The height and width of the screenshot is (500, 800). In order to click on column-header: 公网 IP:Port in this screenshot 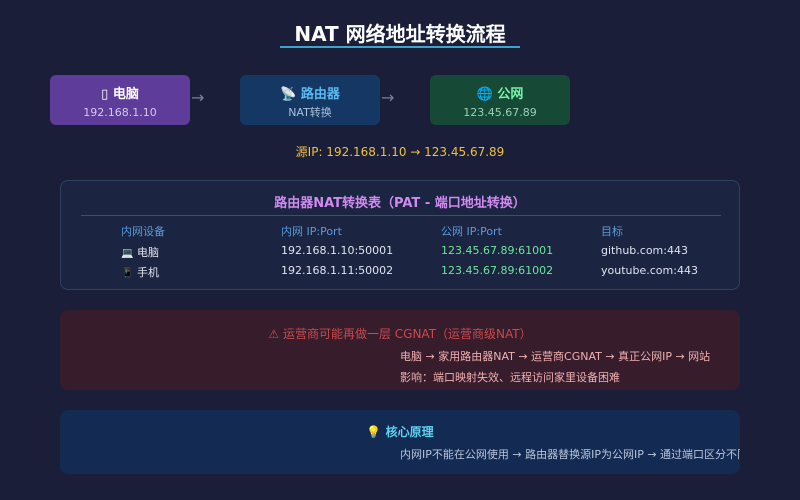, I will do `click(471, 231)`.